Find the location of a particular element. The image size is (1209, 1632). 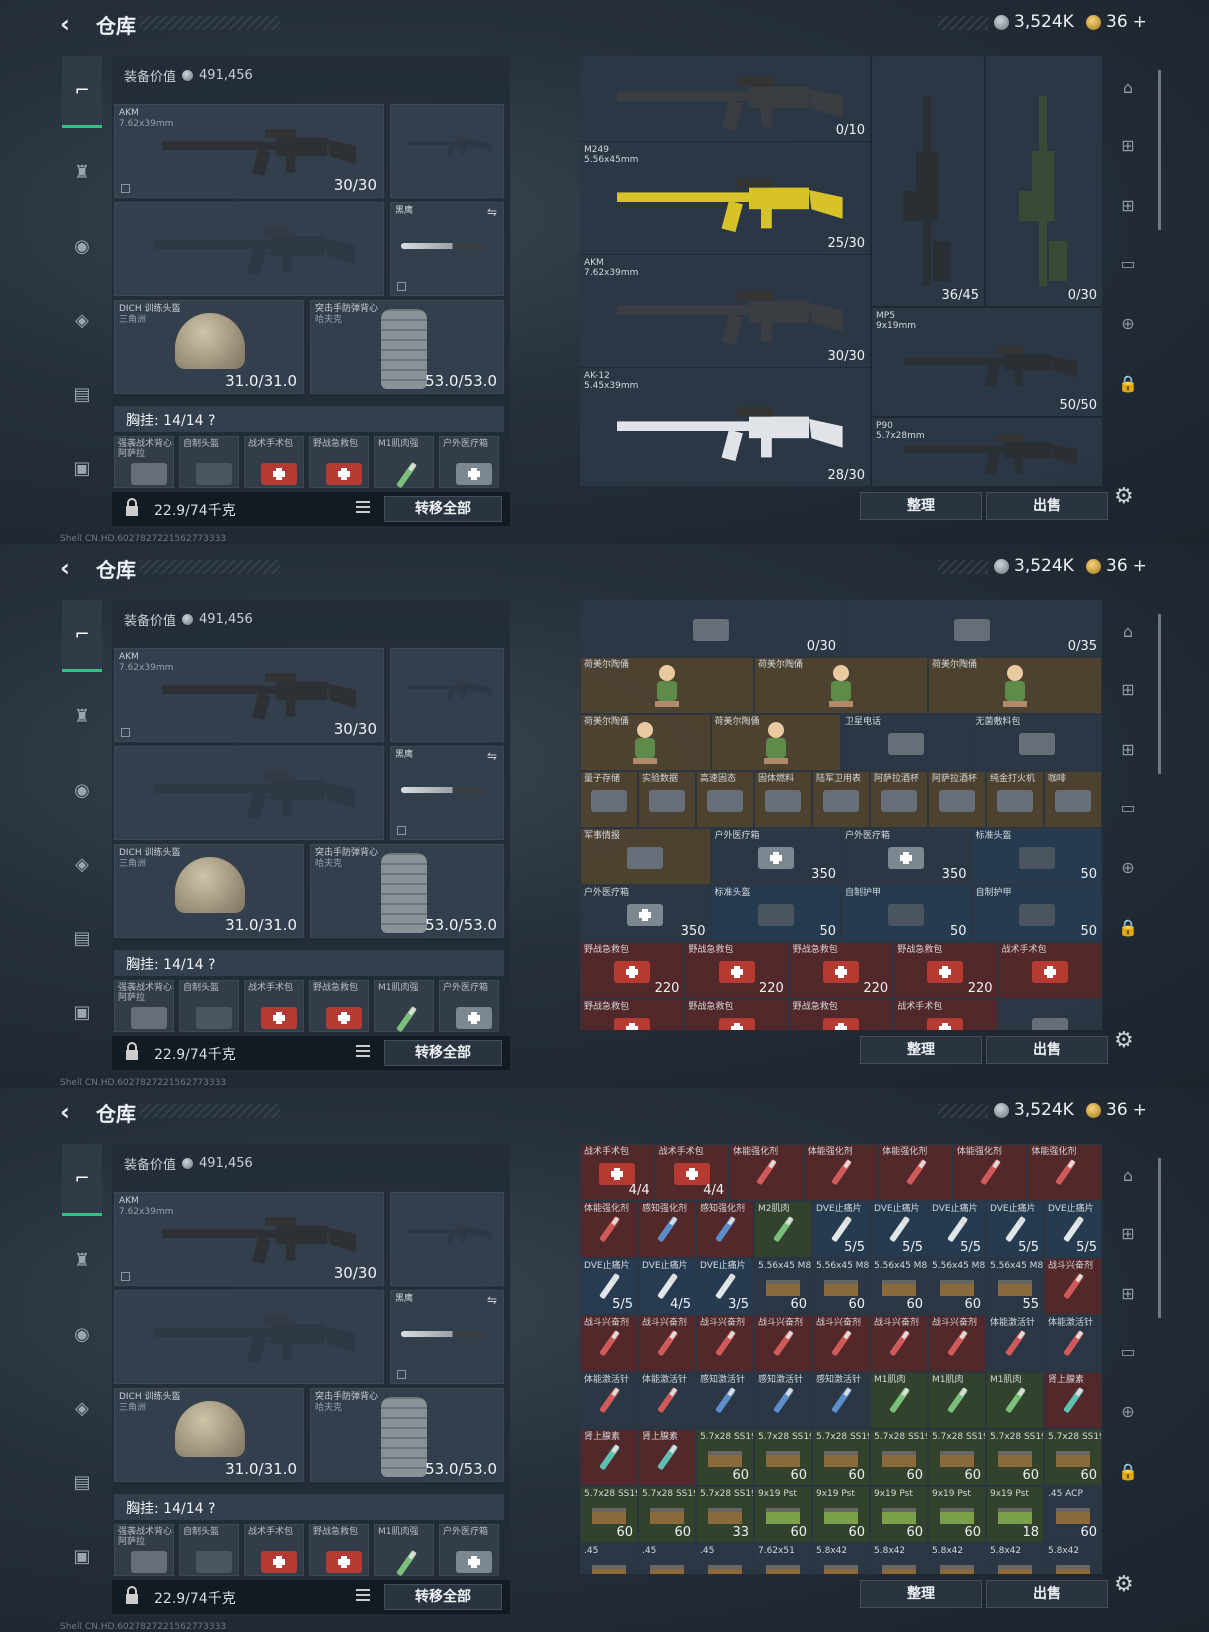

secondary-weapon-slot is located at coordinates (249, 1337).